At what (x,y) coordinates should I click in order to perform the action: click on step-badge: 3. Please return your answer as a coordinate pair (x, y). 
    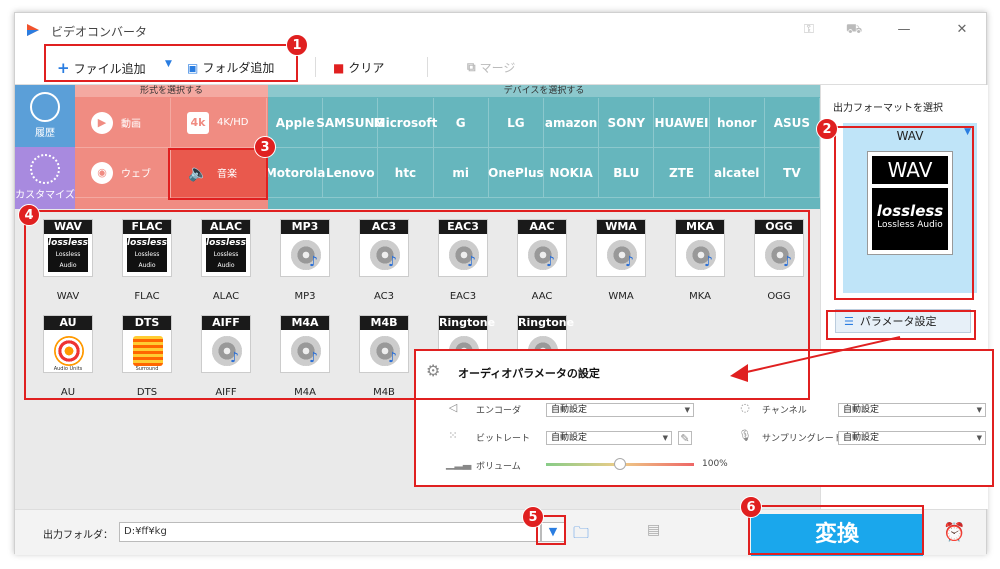
    Looking at the image, I should click on (265, 147).